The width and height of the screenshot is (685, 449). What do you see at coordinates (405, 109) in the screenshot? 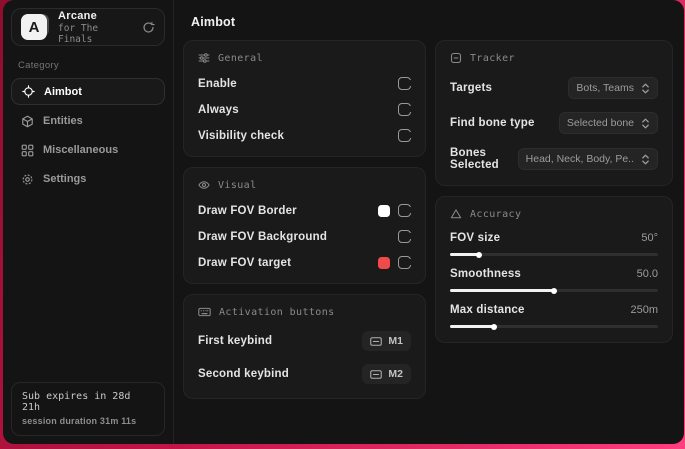
I see `always-checkbox` at bounding box center [405, 109].